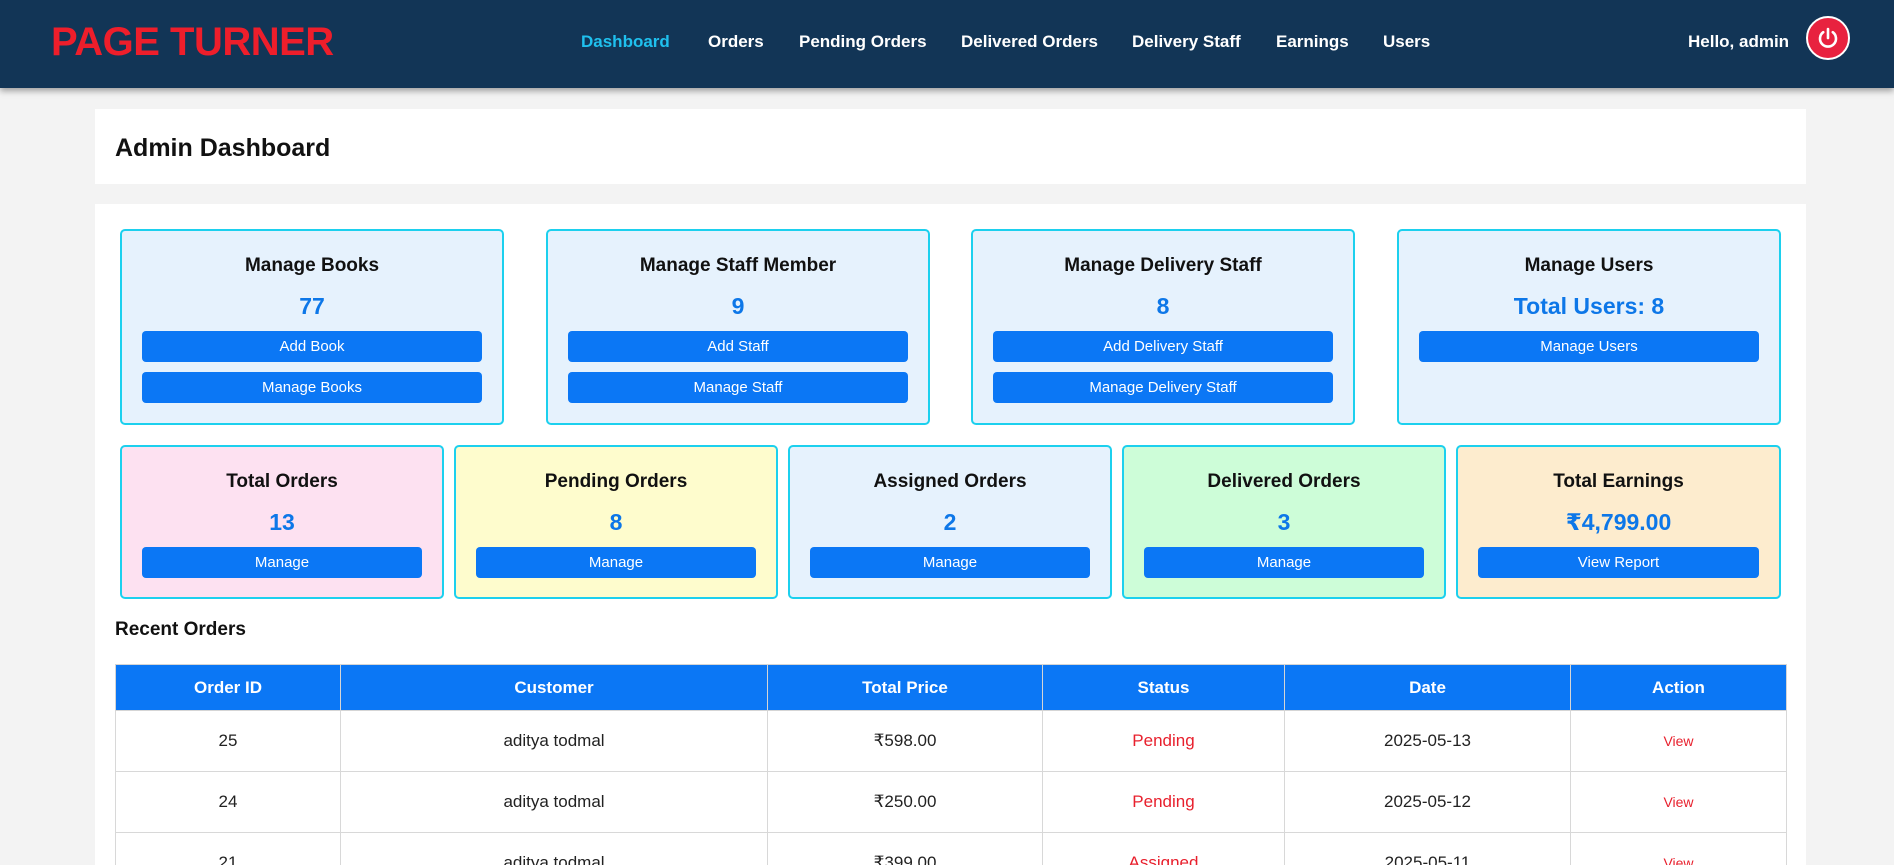 This screenshot has width=1894, height=865. Describe the element at coordinates (1589, 306) in the screenshot. I see `card-value: Total Users: 8` at that location.